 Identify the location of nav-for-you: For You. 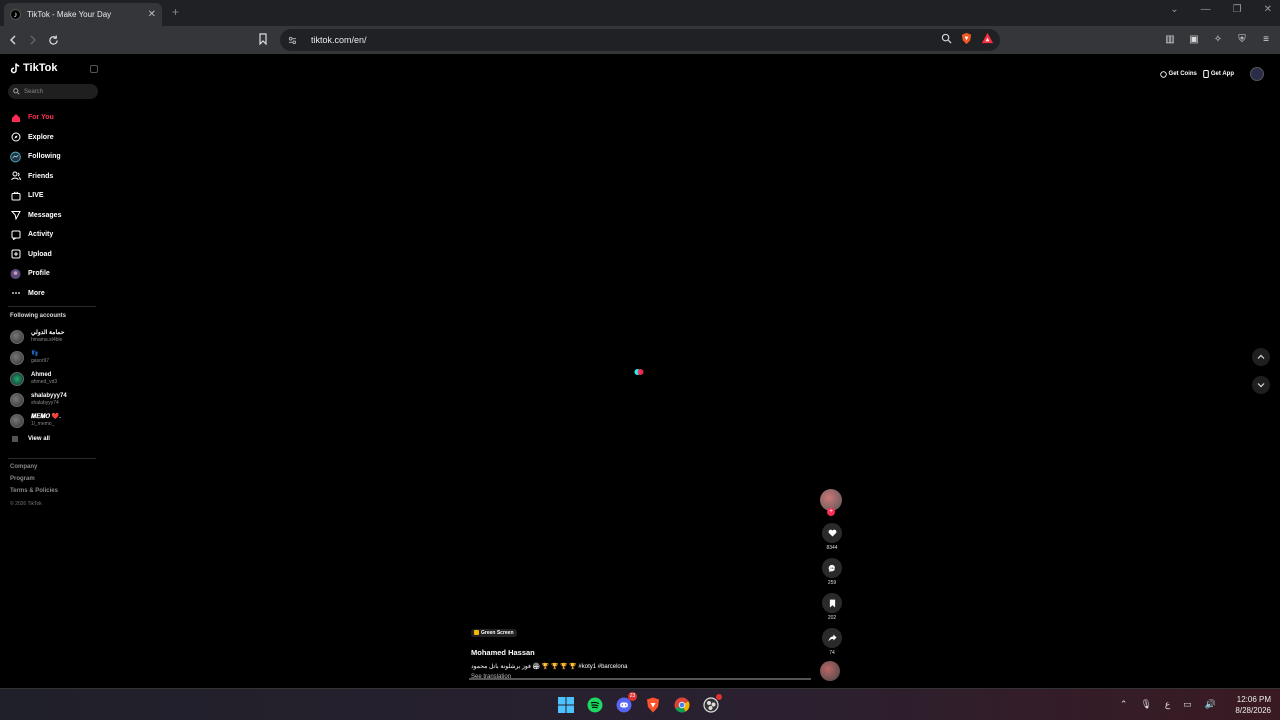
(35, 118).